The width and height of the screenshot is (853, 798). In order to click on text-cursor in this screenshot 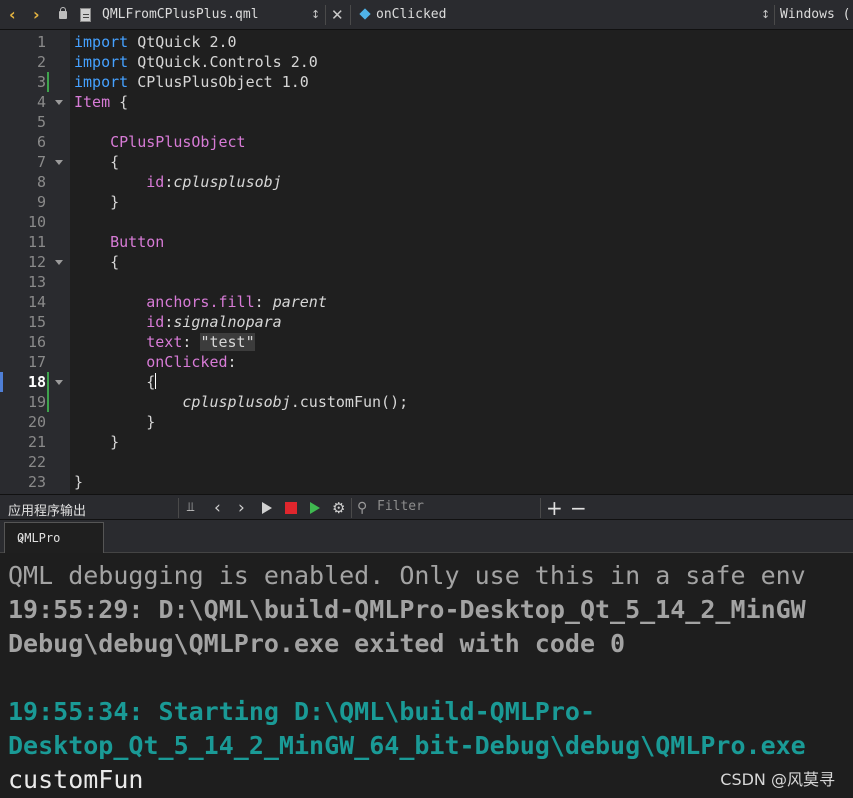, I will do `click(156, 381)`.